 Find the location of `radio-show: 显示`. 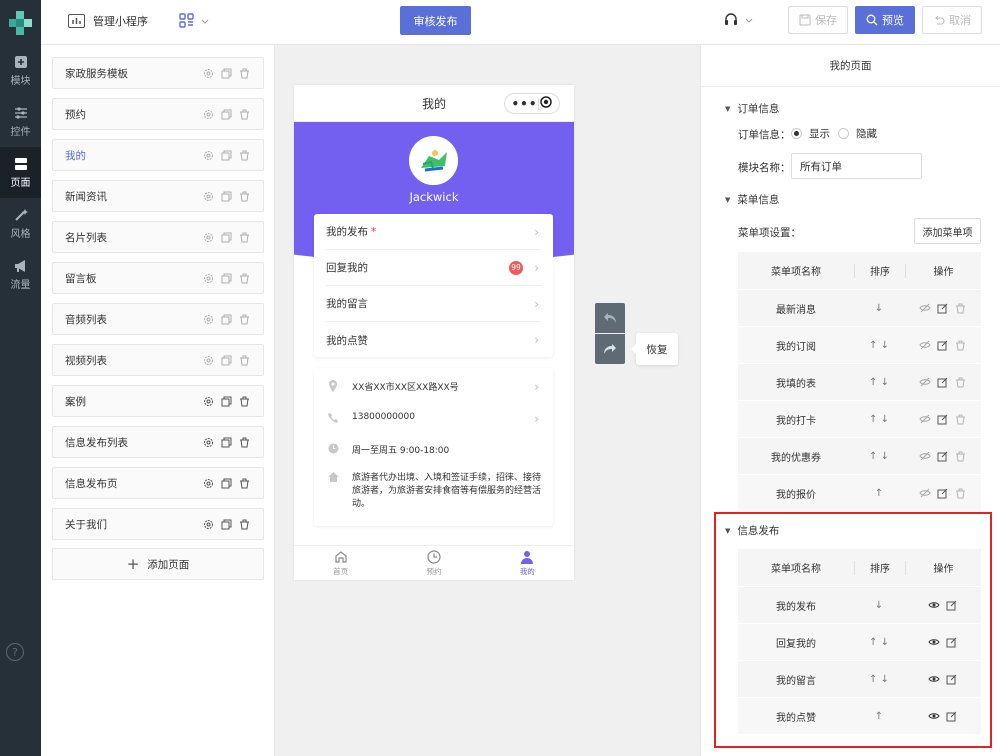

radio-show: 显示 is located at coordinates (810, 133).